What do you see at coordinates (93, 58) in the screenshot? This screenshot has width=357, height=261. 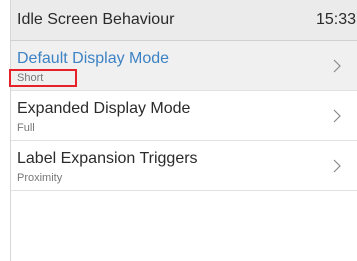 I see `menu-item-label: Default Display Mode` at bounding box center [93, 58].